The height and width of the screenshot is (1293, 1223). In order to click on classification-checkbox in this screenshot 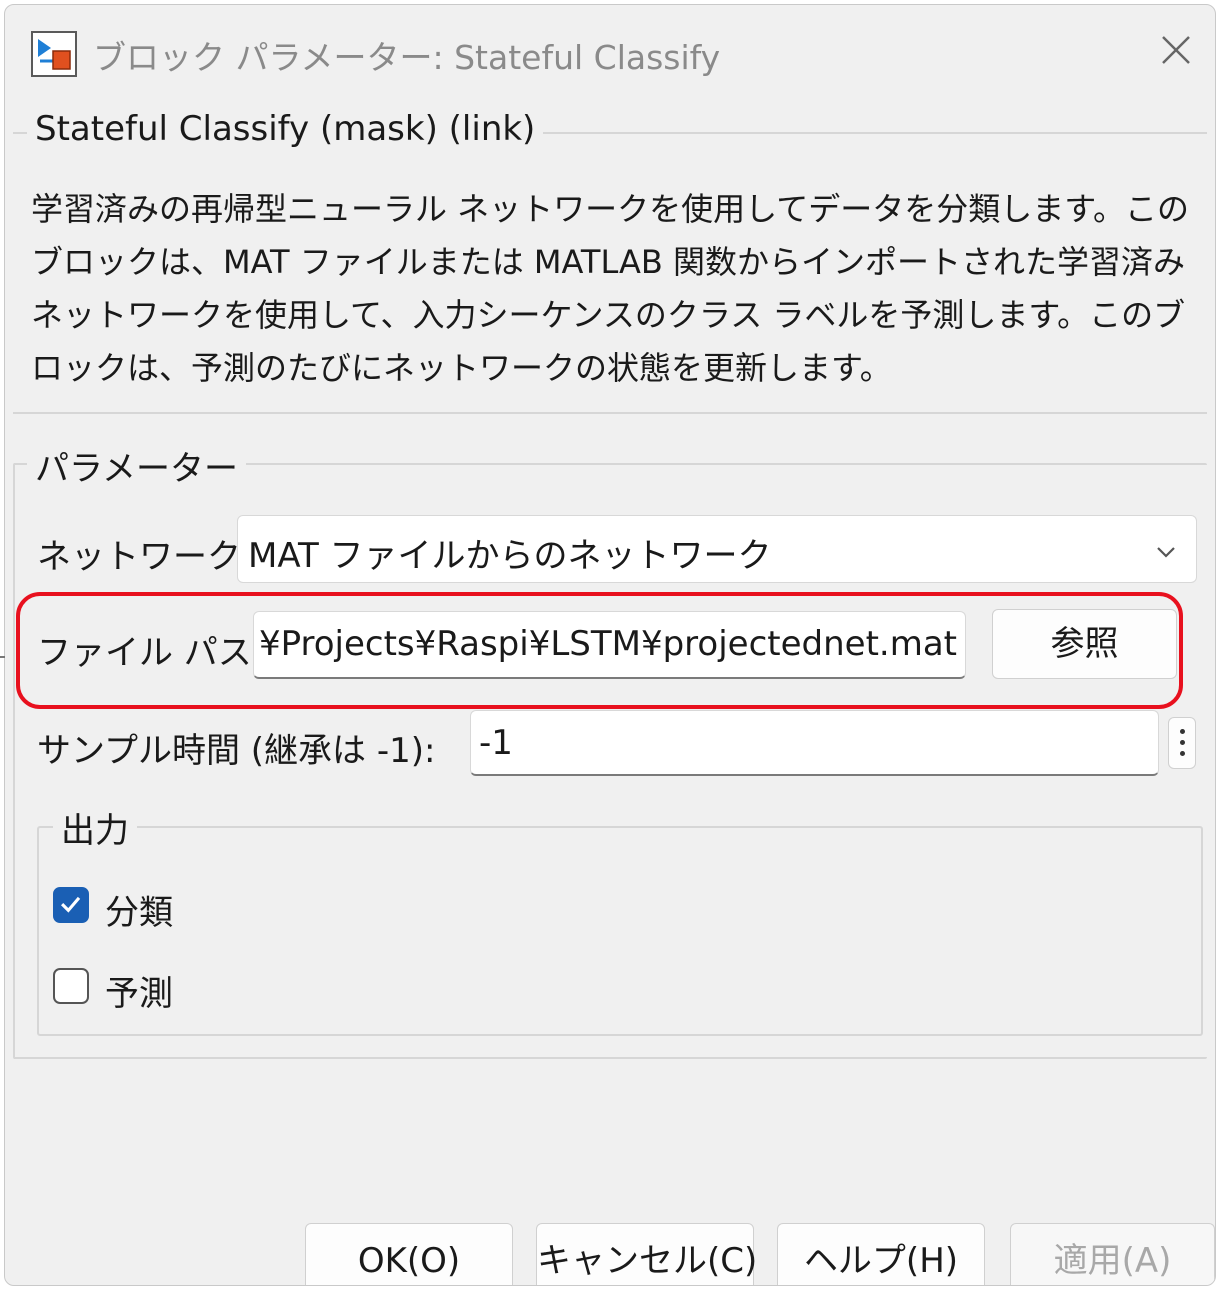, I will do `click(71, 905)`.